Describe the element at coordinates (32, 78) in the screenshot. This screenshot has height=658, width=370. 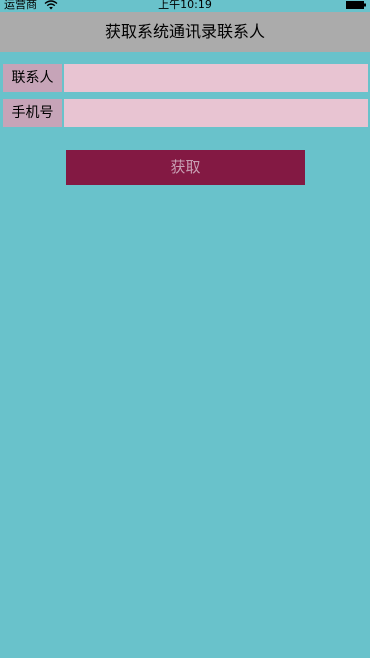
I see `contact-label: 联系人` at that location.